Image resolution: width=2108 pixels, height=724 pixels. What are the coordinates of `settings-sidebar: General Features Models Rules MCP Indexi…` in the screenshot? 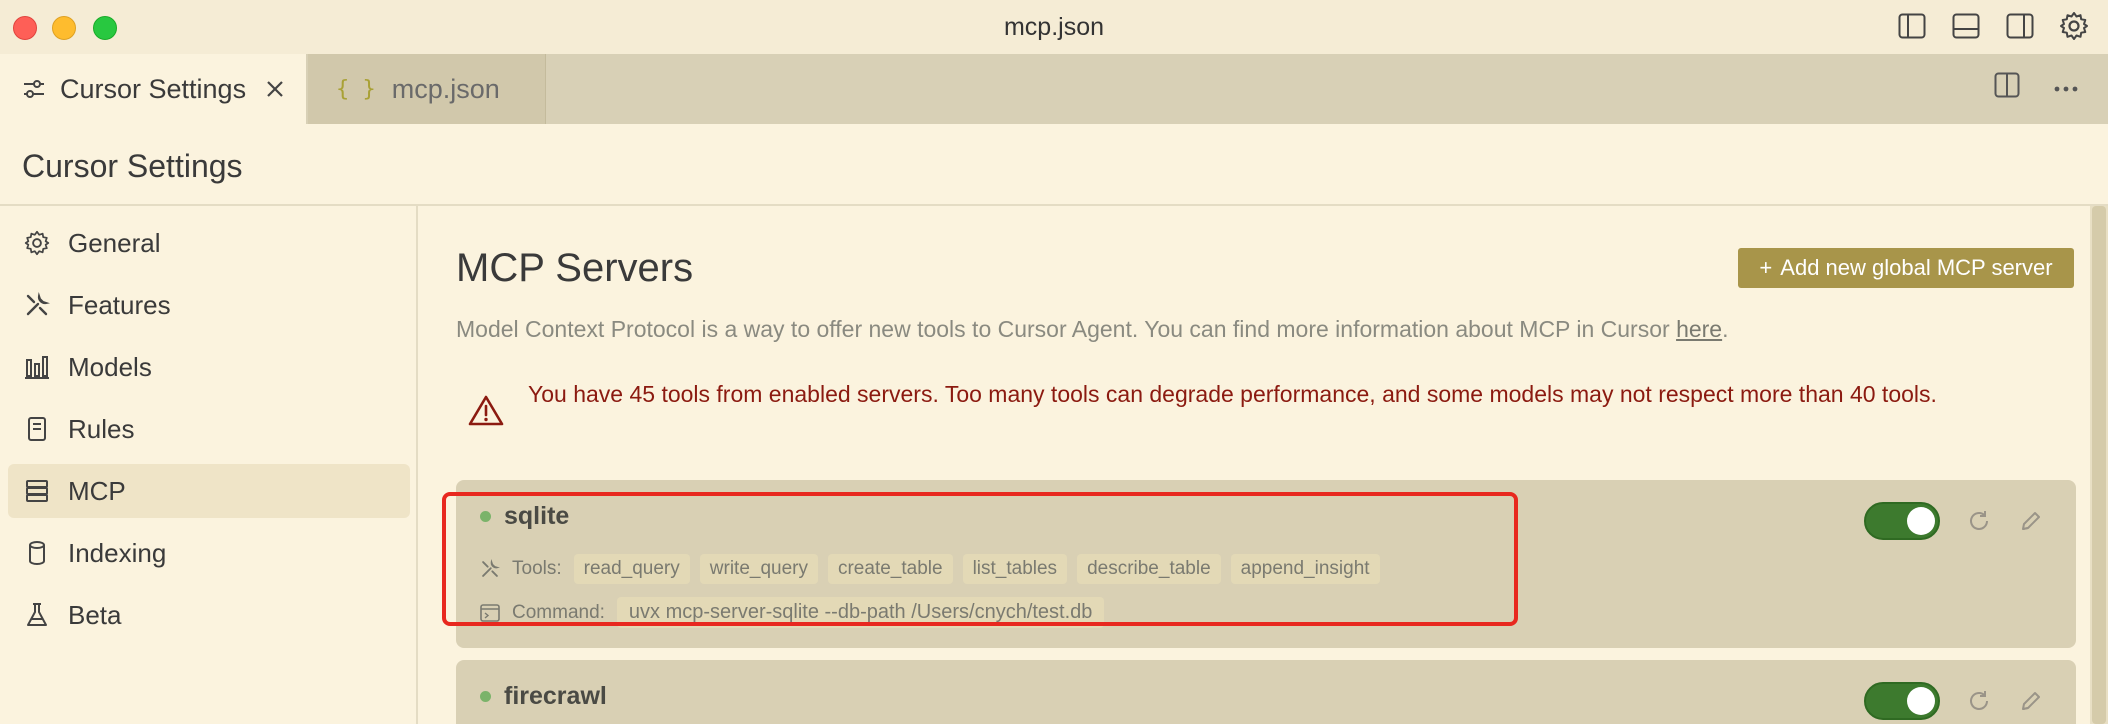 It's located at (209, 465).